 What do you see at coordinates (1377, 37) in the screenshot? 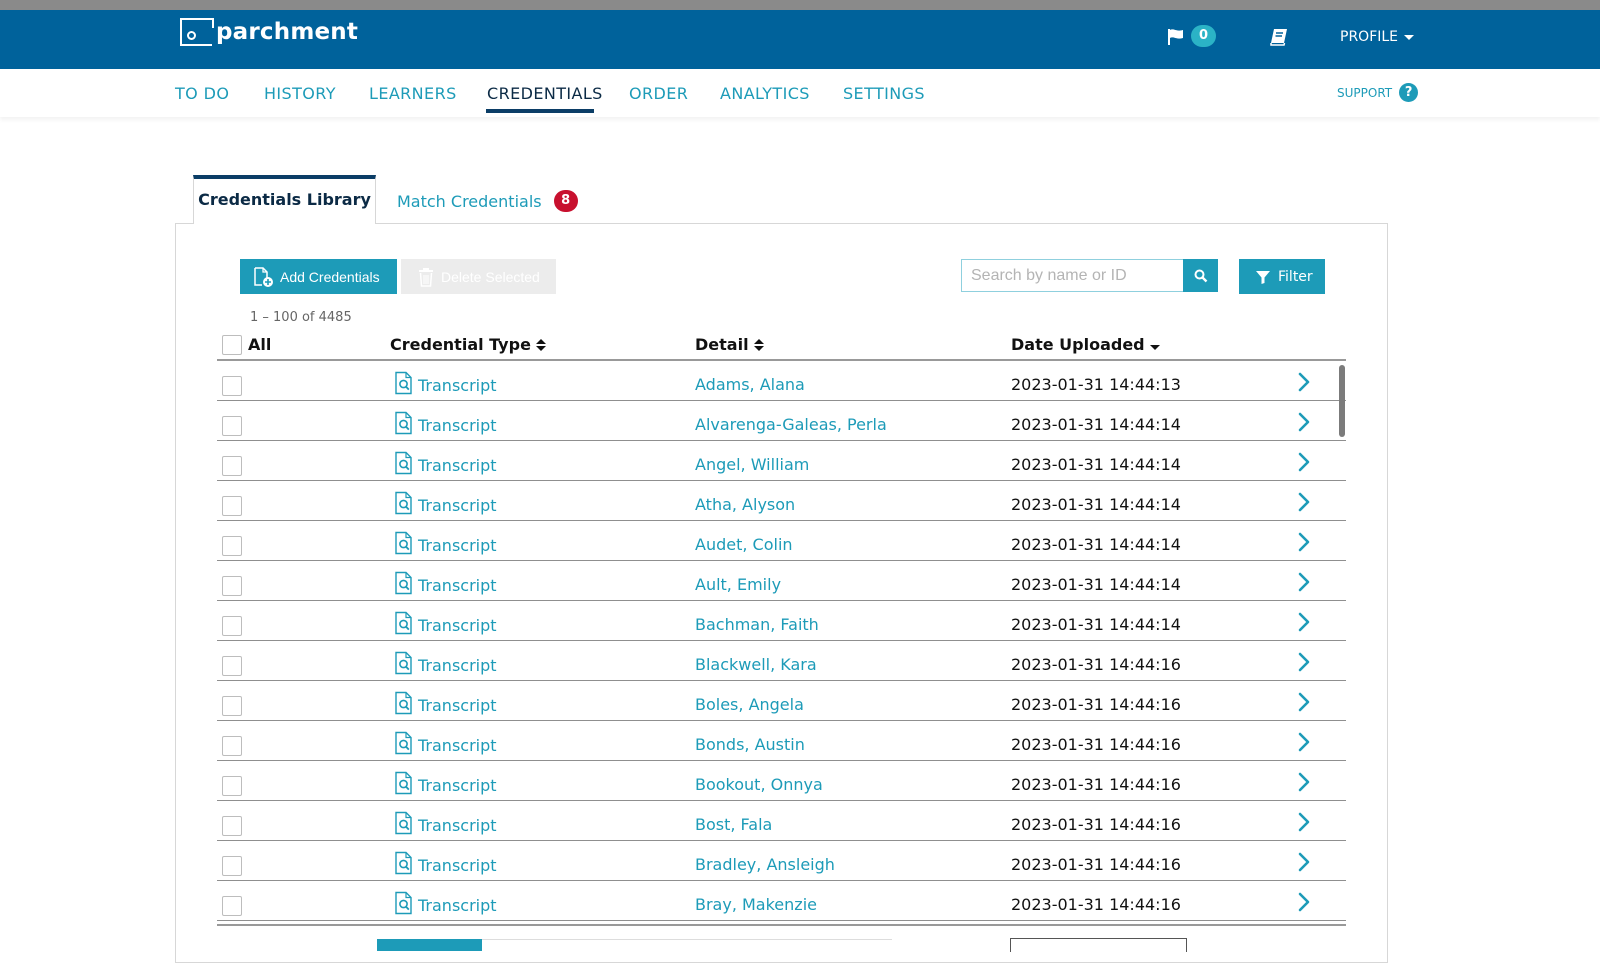
I see `profile-menu: PROFILE` at bounding box center [1377, 37].